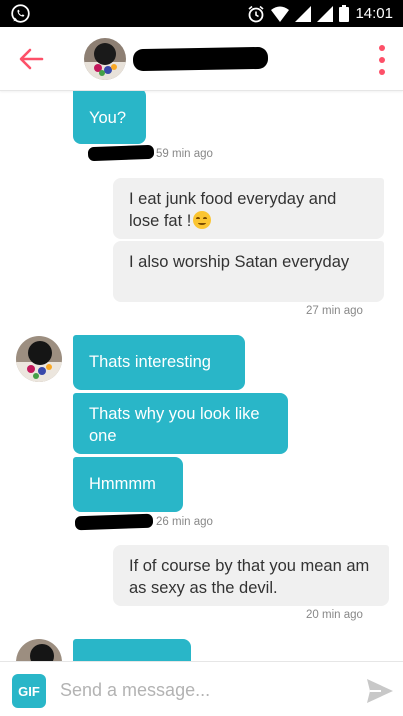 This screenshot has height=716, width=403. Describe the element at coordinates (280, 14) in the screenshot. I see `wifi-icon` at that location.